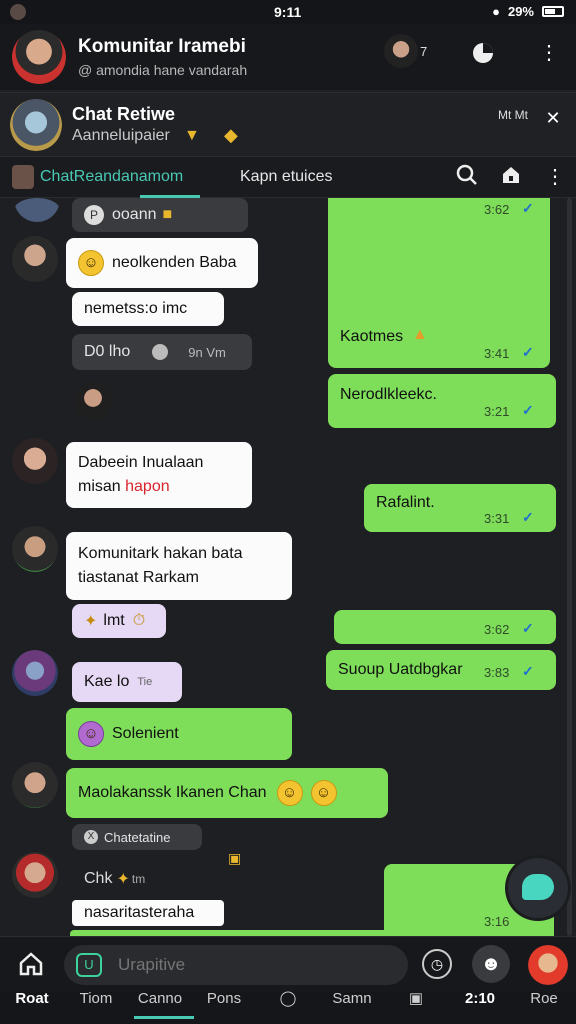 The width and height of the screenshot is (576, 1024). What do you see at coordinates (179, 566) in the screenshot?
I see `message-bubble-incoming: Komunitark hakan bata tiastanat Rarkam` at bounding box center [179, 566].